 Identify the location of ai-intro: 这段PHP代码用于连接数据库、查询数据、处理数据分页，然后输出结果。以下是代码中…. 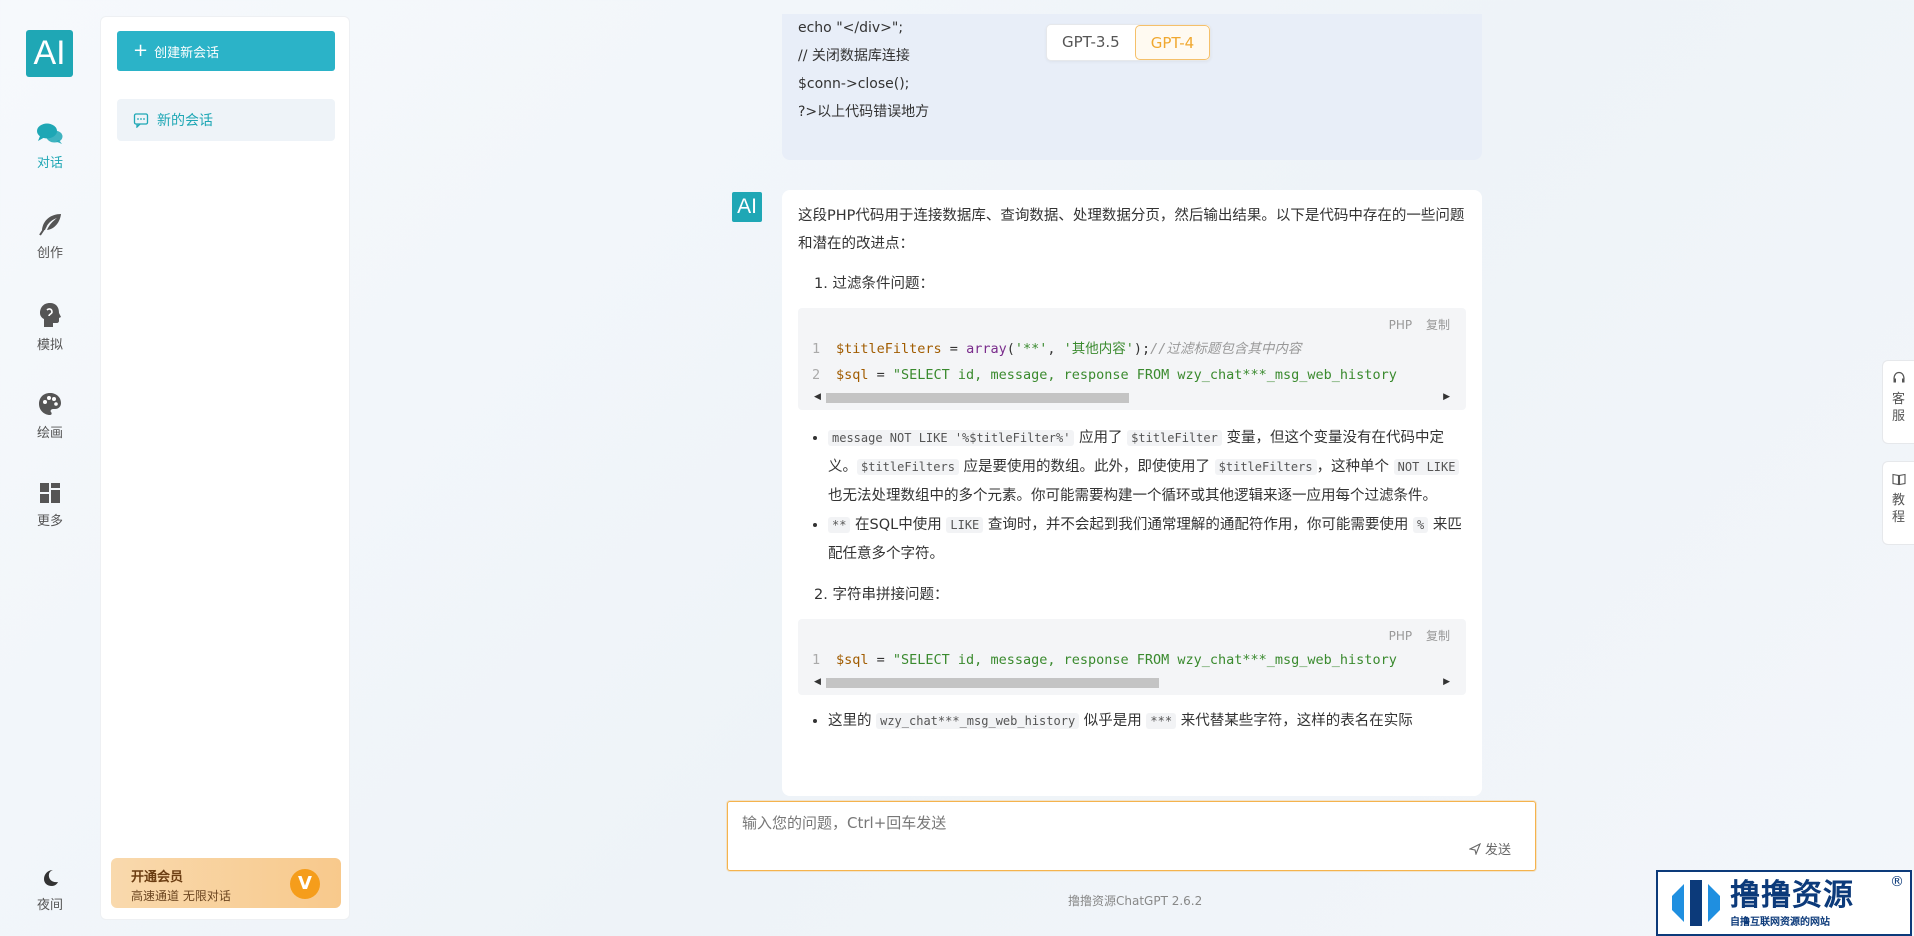
(1131, 230).